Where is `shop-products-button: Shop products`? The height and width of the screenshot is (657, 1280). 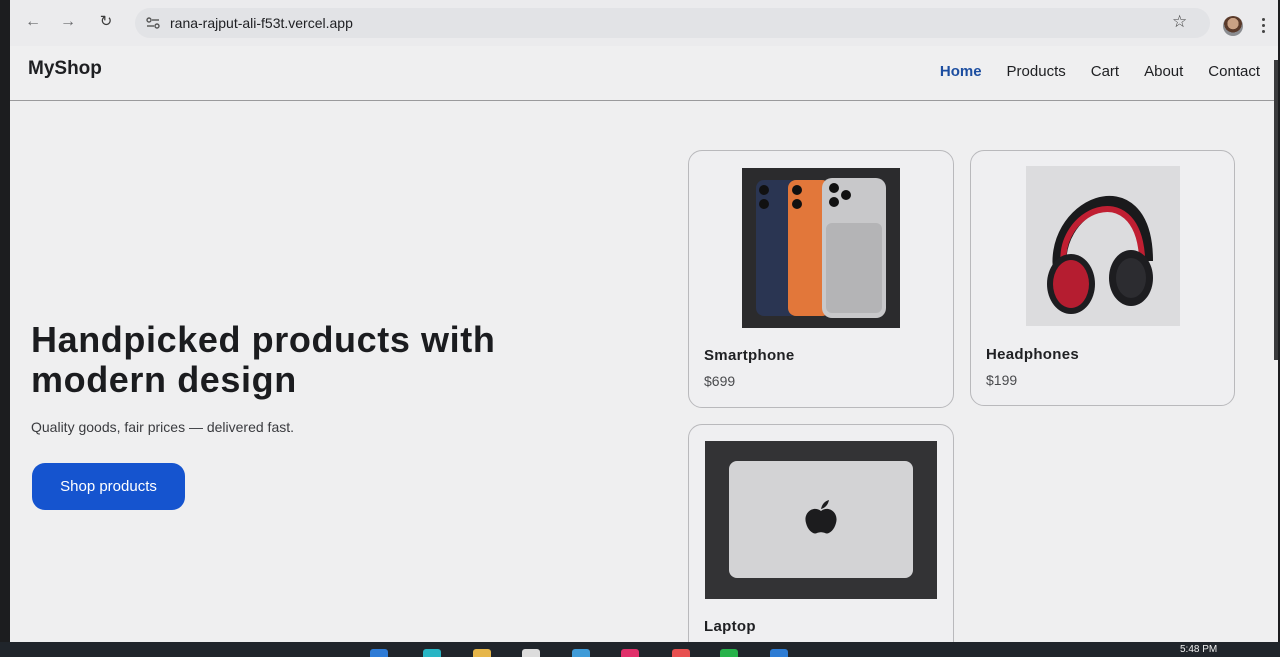 shop-products-button: Shop products is located at coordinates (108, 486).